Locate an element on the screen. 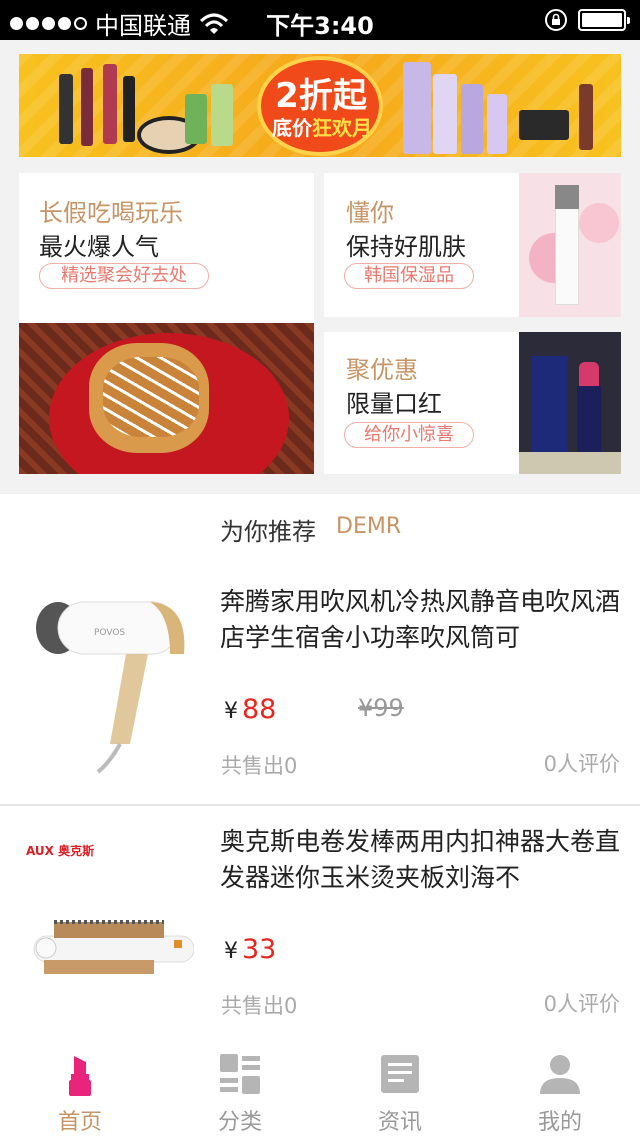  tab-label: 我的 is located at coordinates (559, 1122).